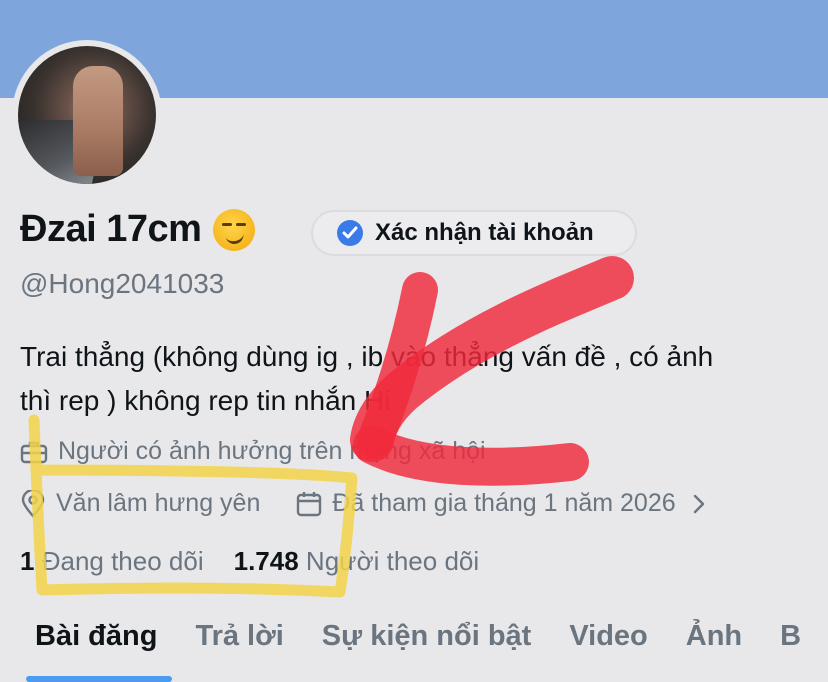  What do you see at coordinates (427, 636) in the screenshot?
I see `tab-highlights: Sự kiện nổi bật` at bounding box center [427, 636].